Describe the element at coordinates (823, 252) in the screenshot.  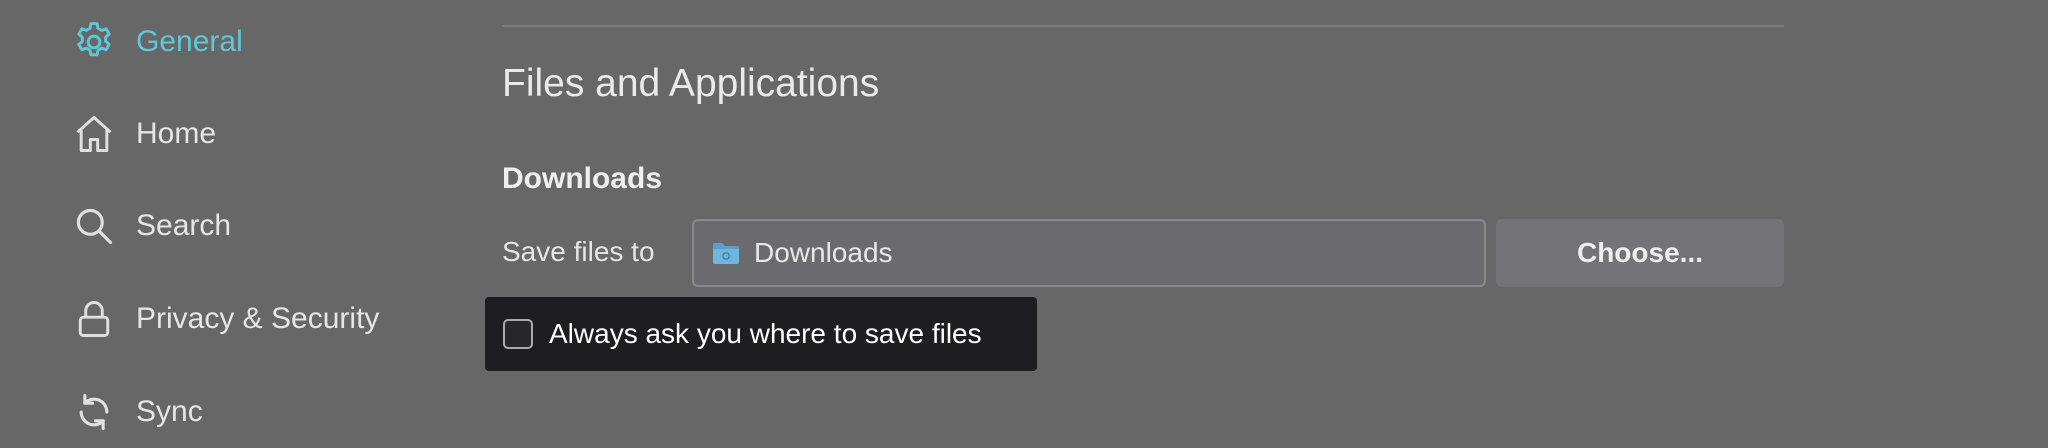
I see `download-folder-value: Downloads` at that location.